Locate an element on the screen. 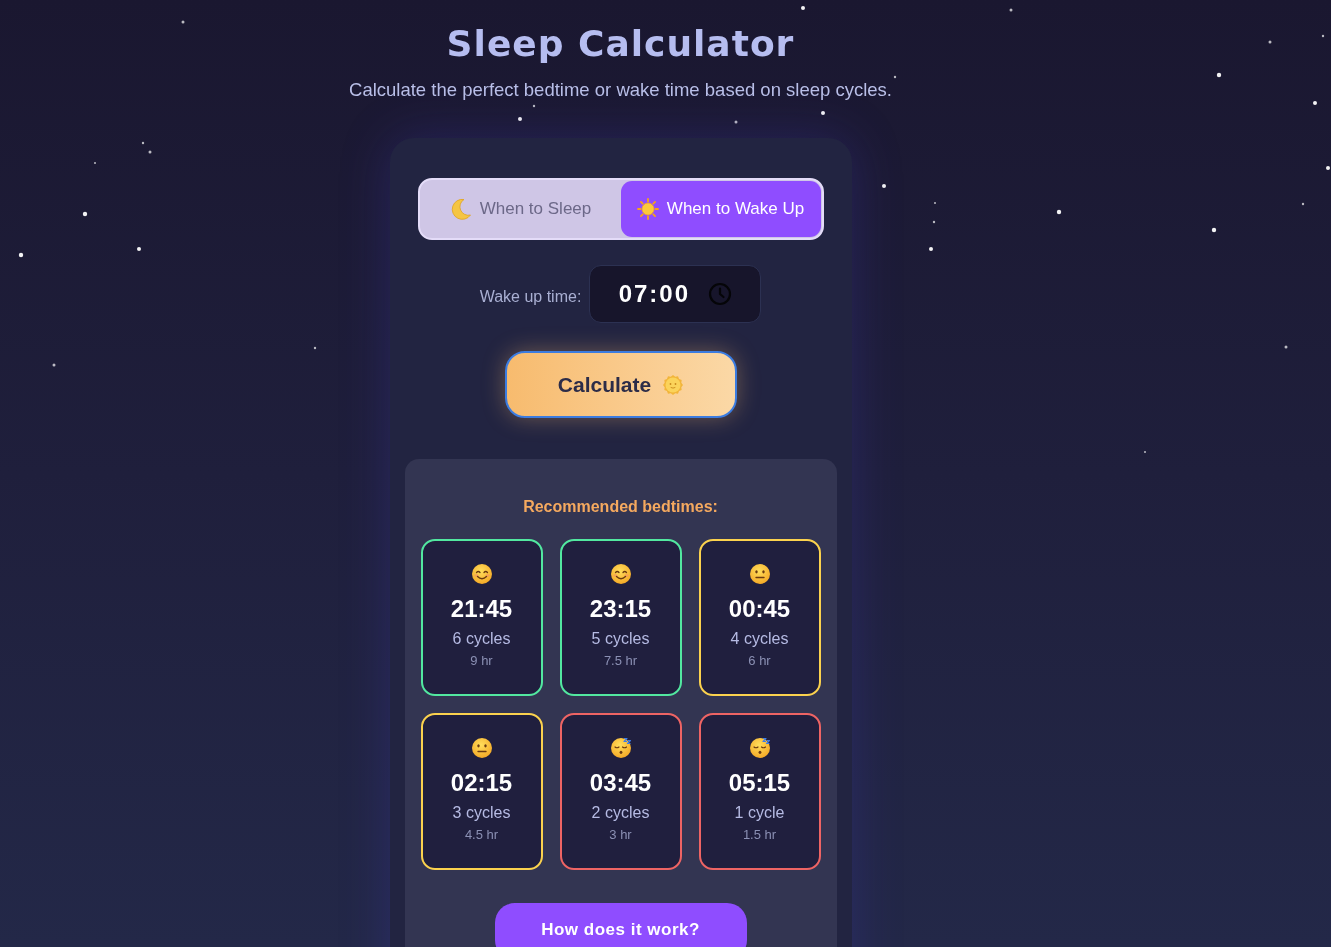 The height and width of the screenshot is (947, 1331). cycle-count: 1 cycle is located at coordinates (759, 813).